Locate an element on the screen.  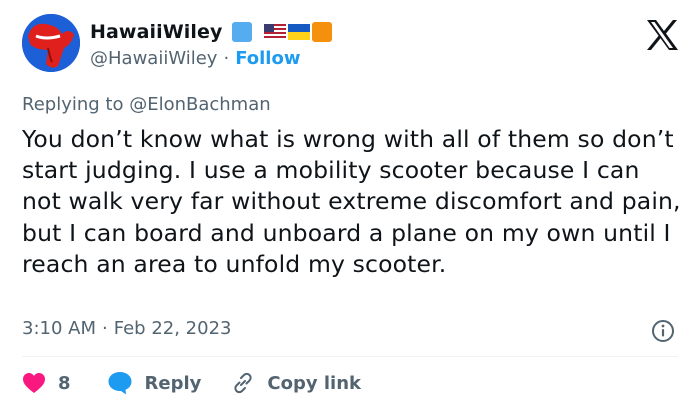
tweet-time: 3:10 AM is located at coordinates (59, 328).